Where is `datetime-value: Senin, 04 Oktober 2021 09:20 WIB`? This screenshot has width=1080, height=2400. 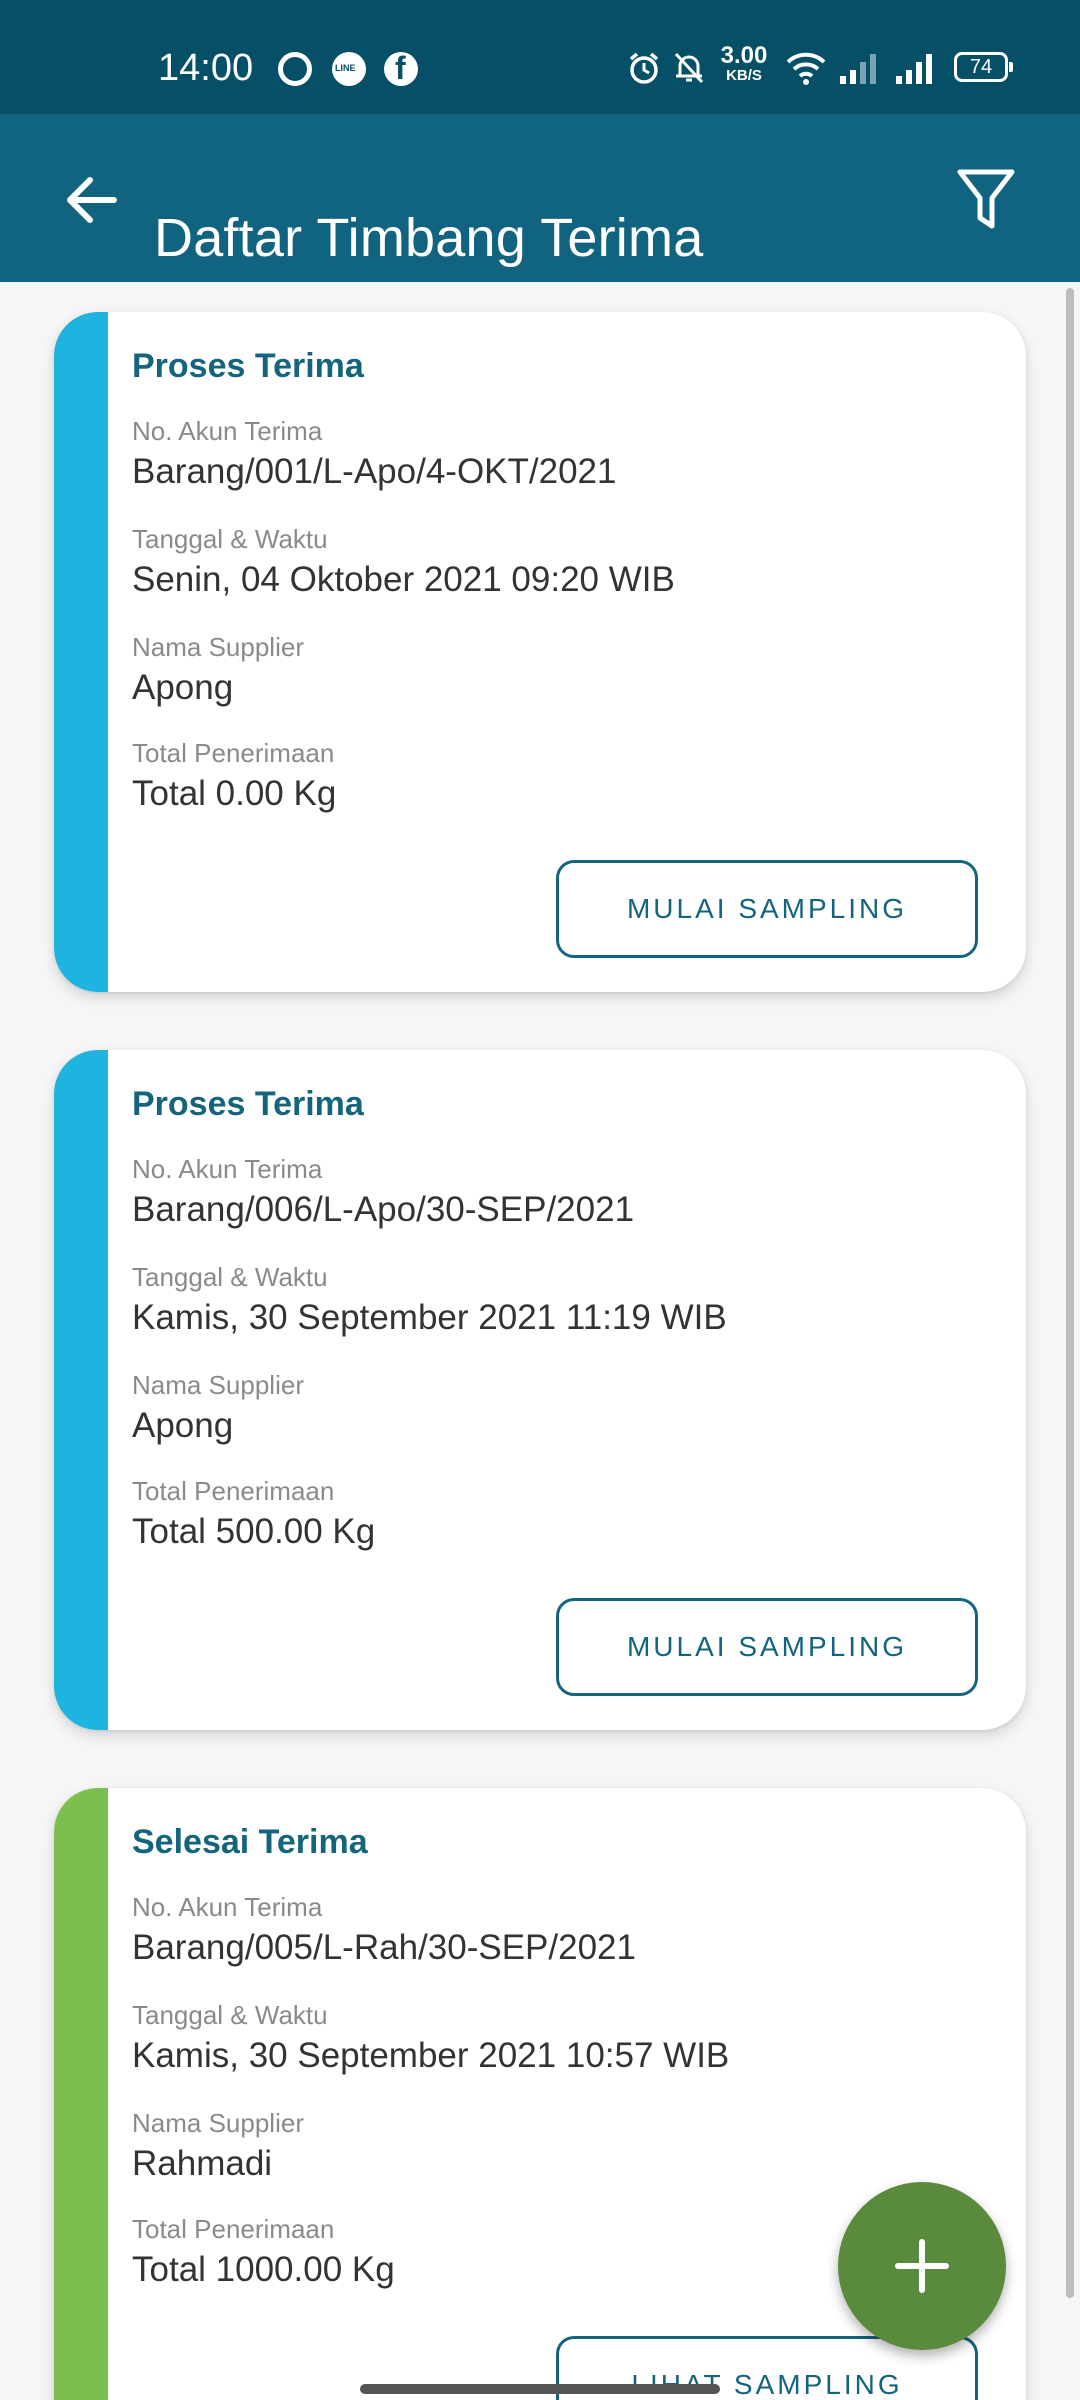 datetime-value: Senin, 04 Oktober 2021 09:20 WIB is located at coordinates (403, 579).